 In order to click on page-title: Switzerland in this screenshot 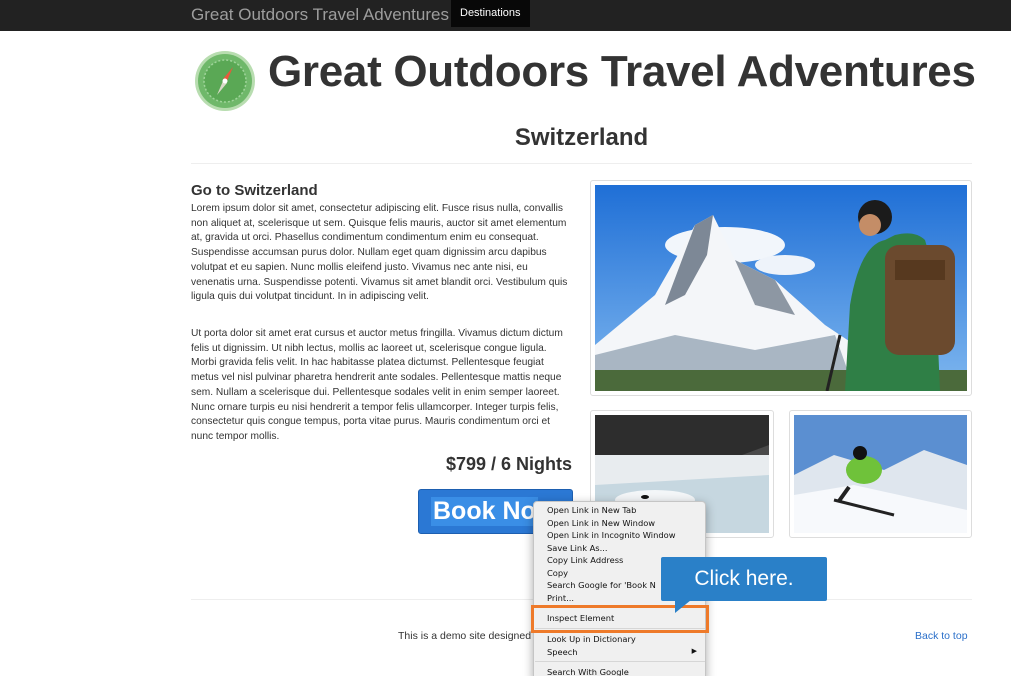, I will do `click(581, 137)`.